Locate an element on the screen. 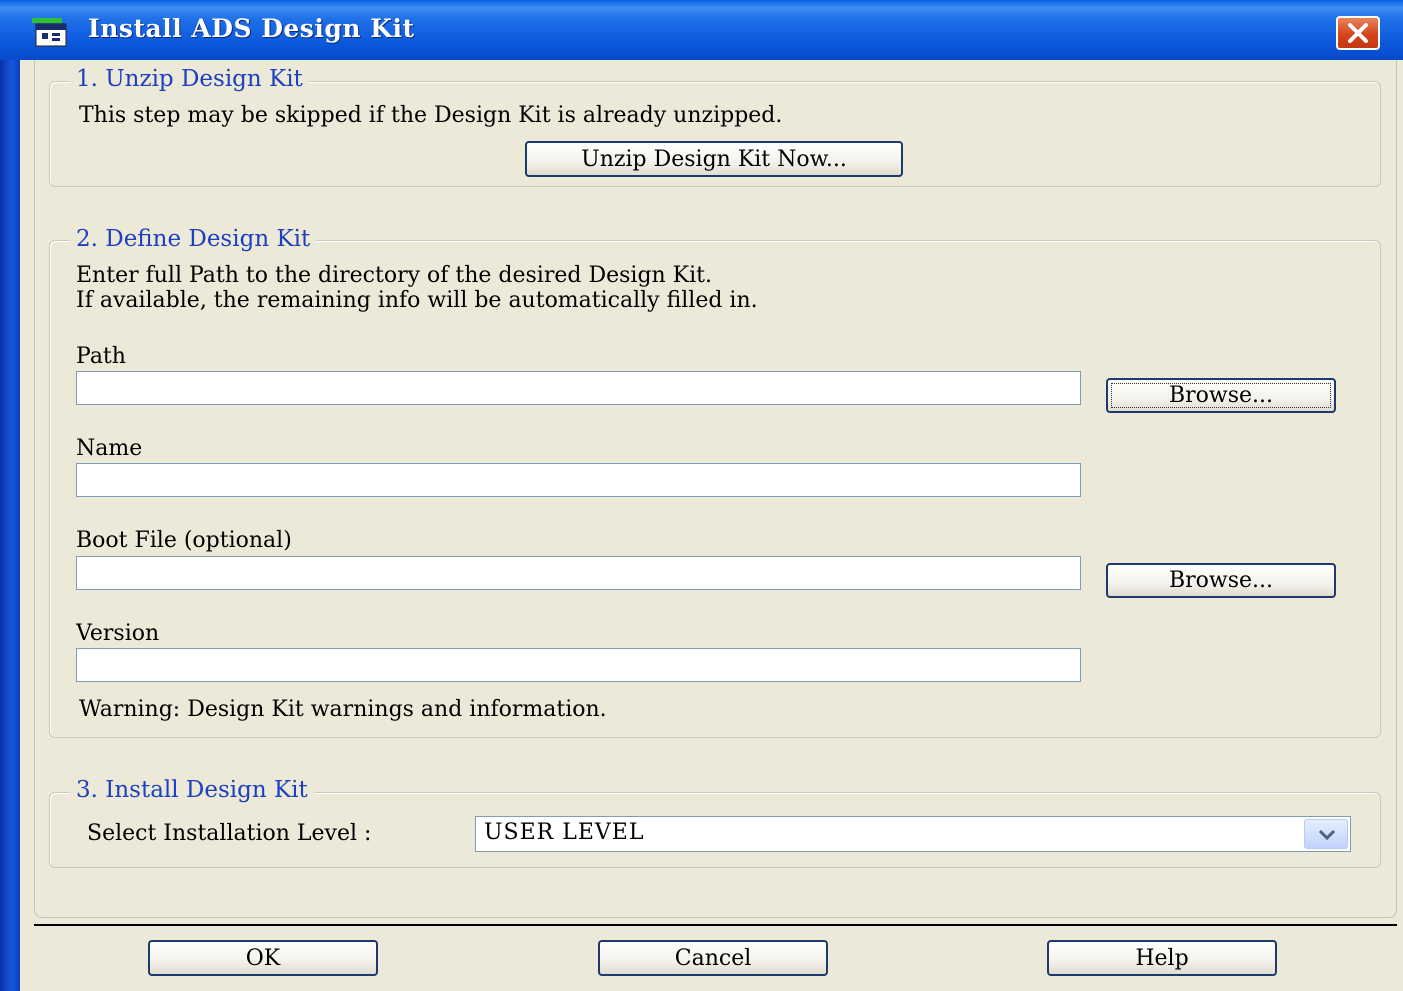  window-title: Install ADS Design Kit is located at coordinates (251, 28).